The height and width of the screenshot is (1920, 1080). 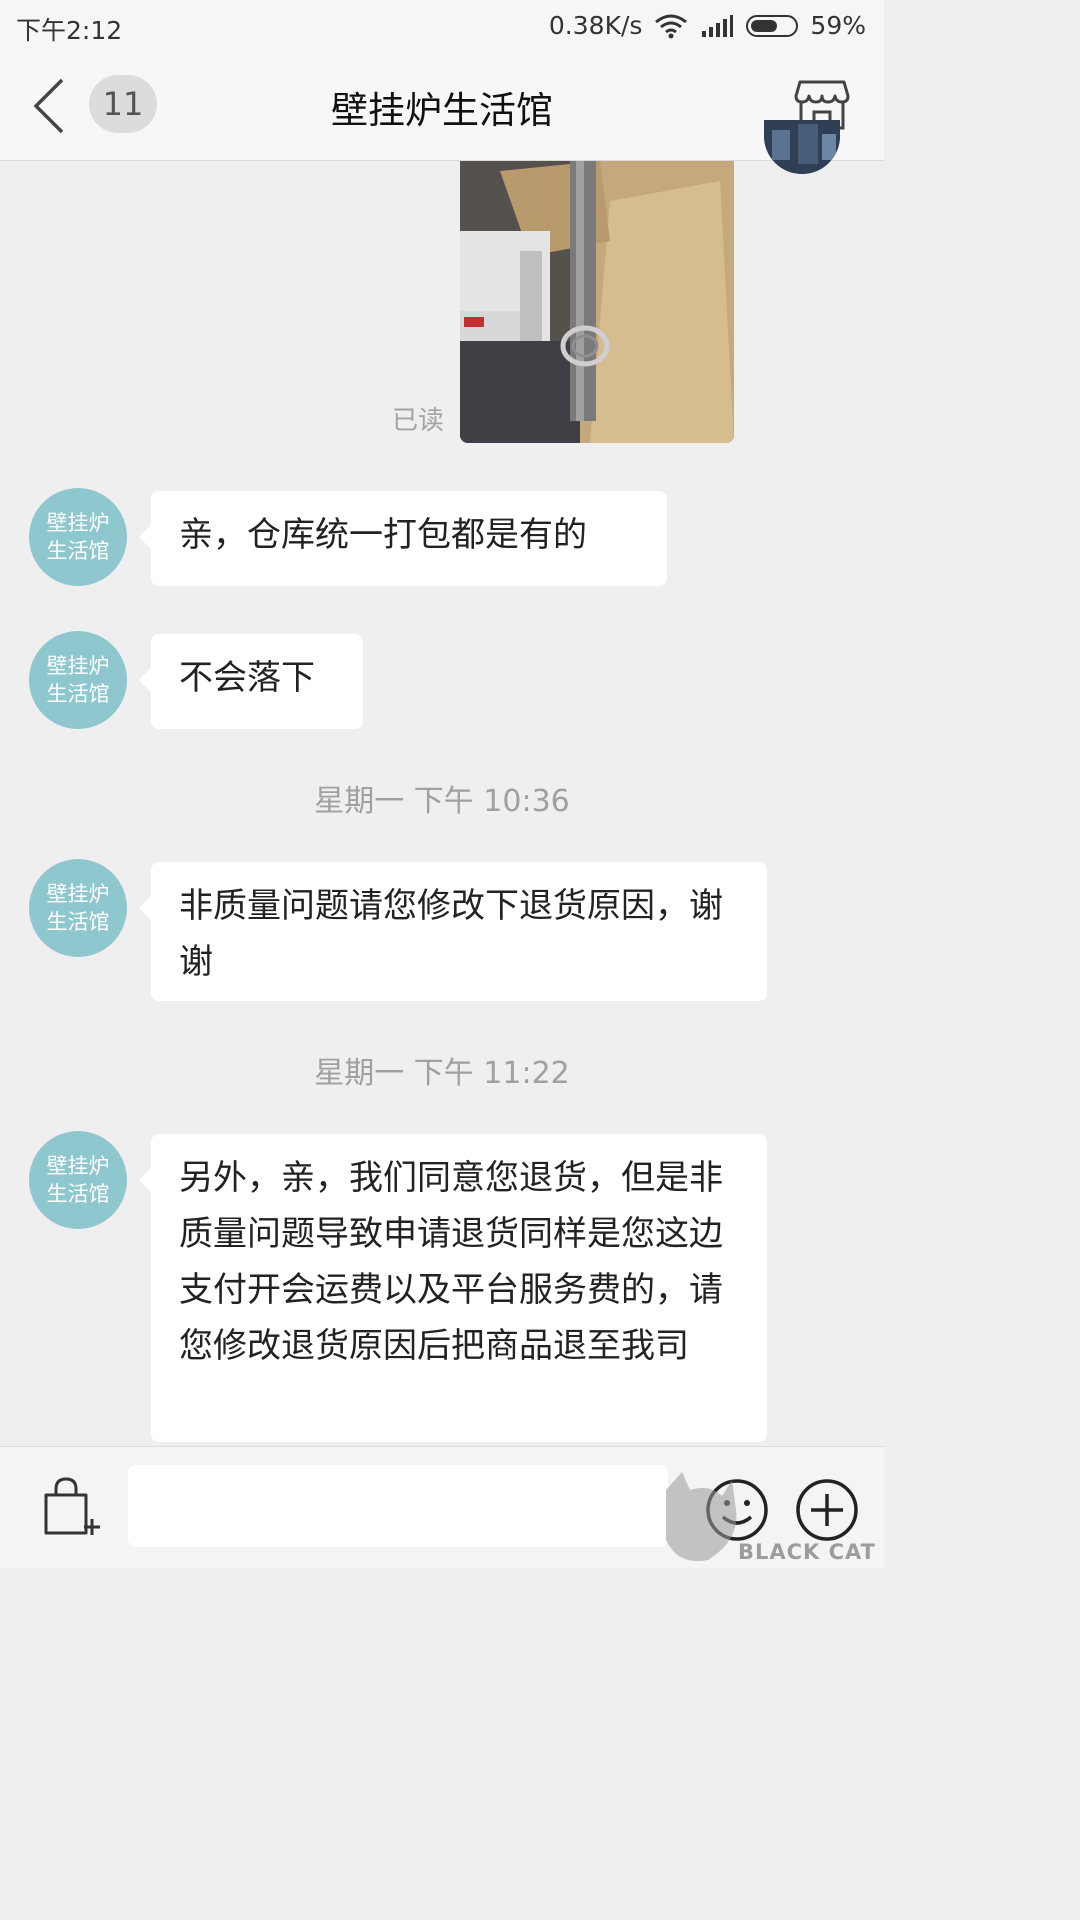 I want to click on page-title: 壁挂炉生活馆, so click(x=442, y=110).